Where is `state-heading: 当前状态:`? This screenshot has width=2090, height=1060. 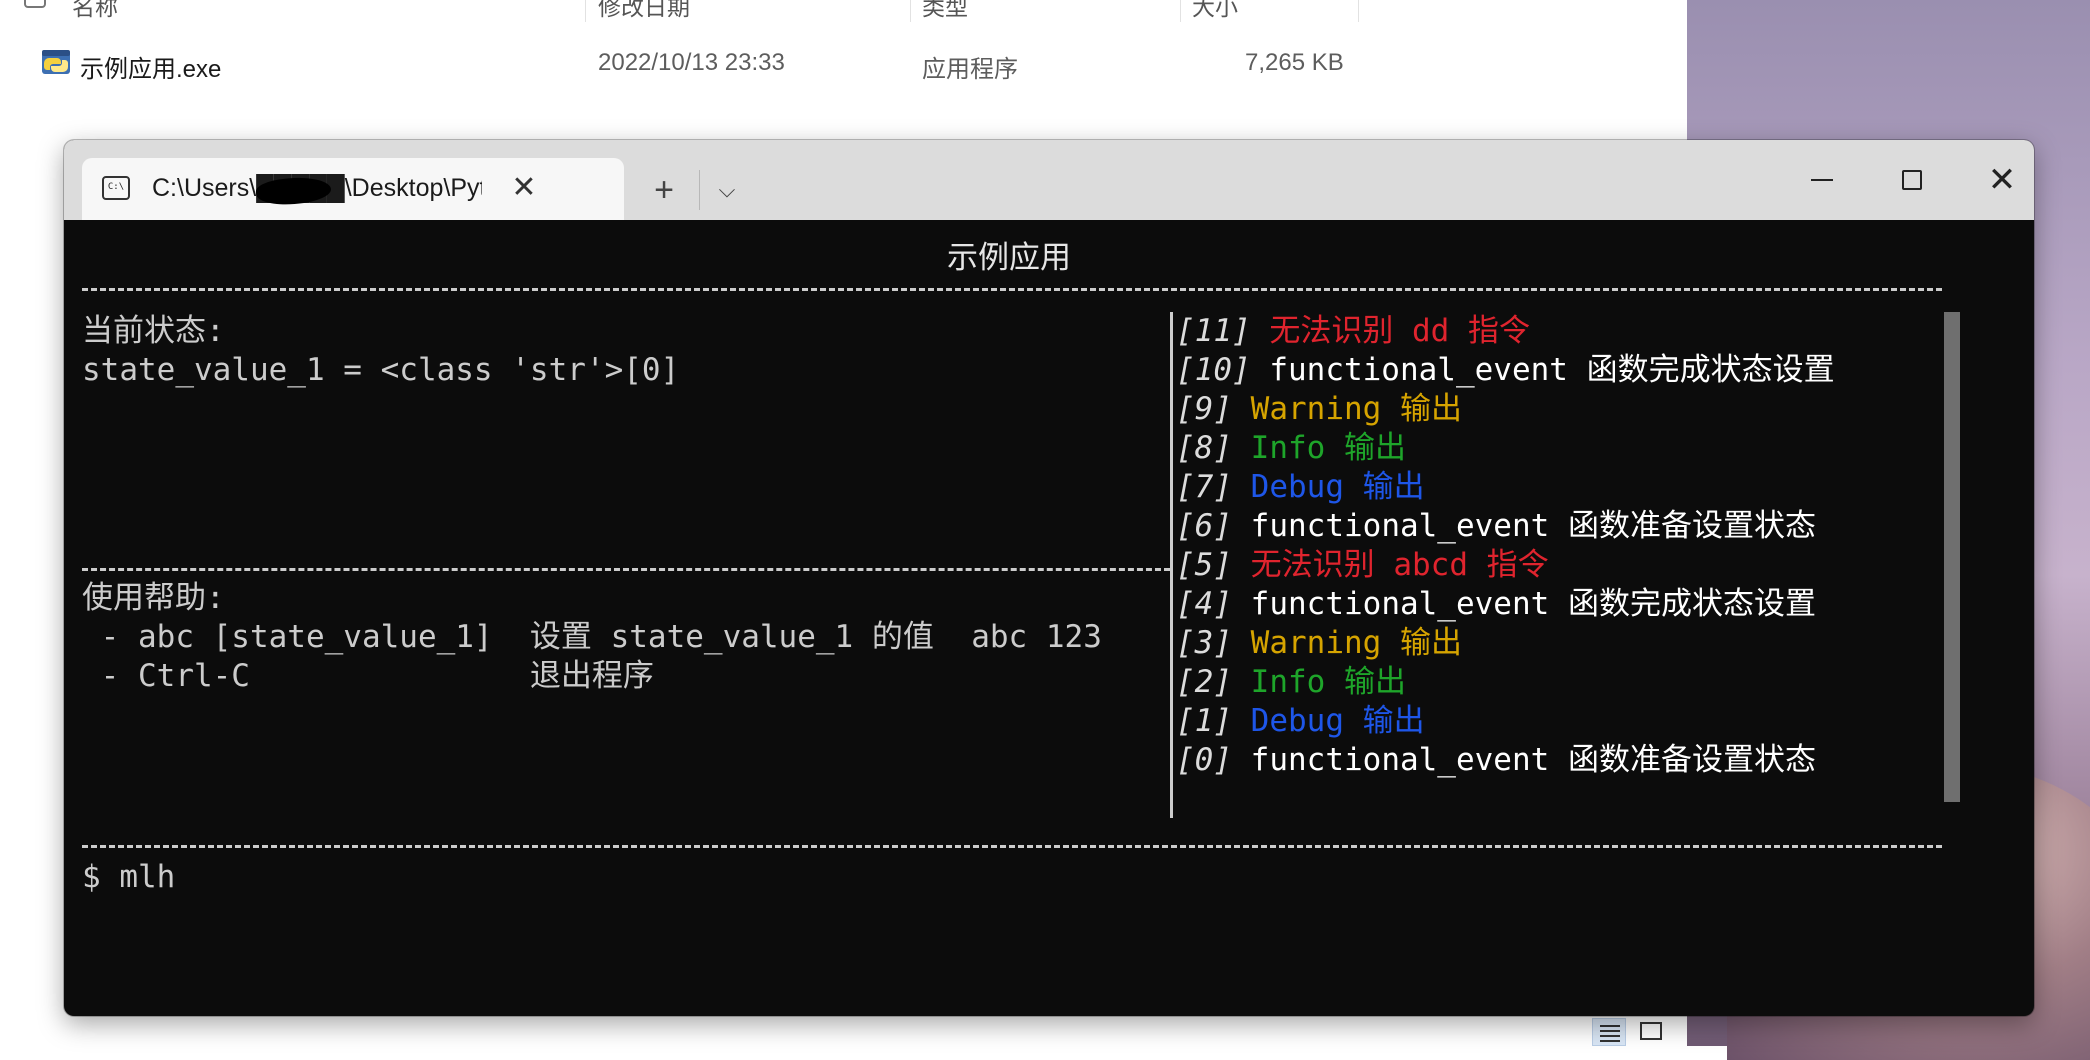
state-heading: 当前状态: is located at coordinates (153, 331).